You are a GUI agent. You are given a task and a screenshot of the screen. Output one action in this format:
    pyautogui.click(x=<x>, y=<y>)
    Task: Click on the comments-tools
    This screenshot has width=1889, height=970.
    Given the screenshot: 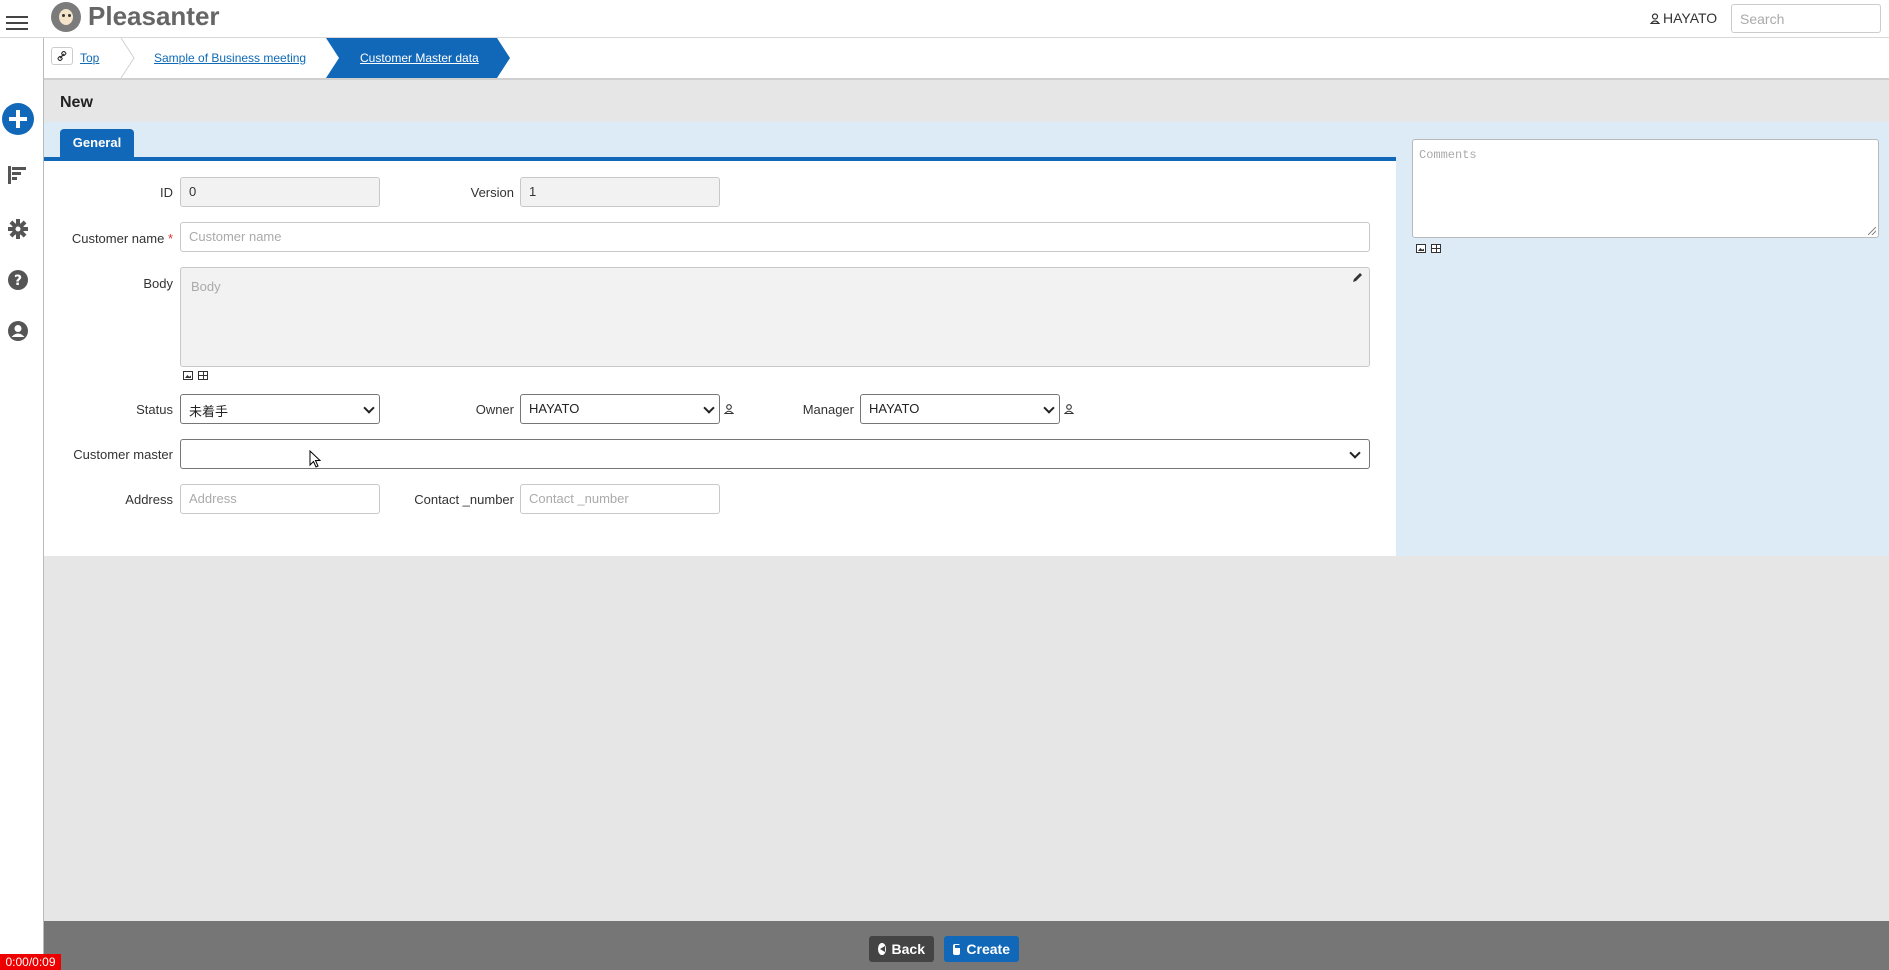 What is the action you would take?
    pyautogui.click(x=1428, y=248)
    